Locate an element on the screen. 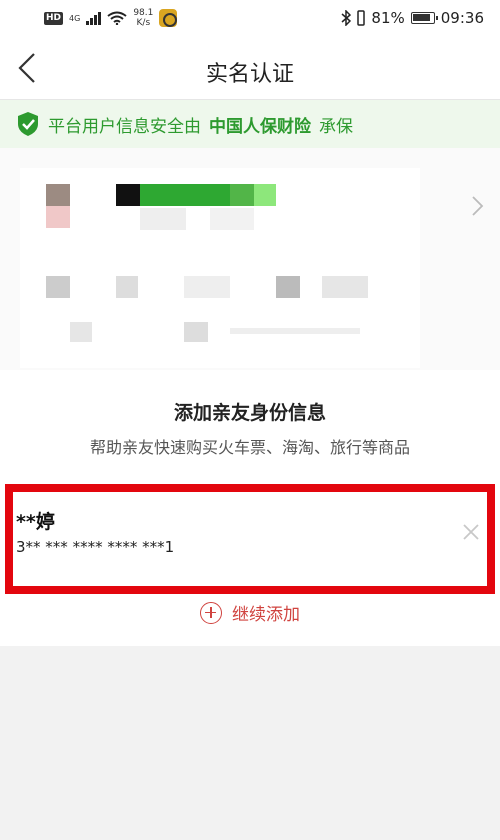 The width and height of the screenshot is (500, 840). status-right: 81% 09:36 is located at coordinates (412, 18).